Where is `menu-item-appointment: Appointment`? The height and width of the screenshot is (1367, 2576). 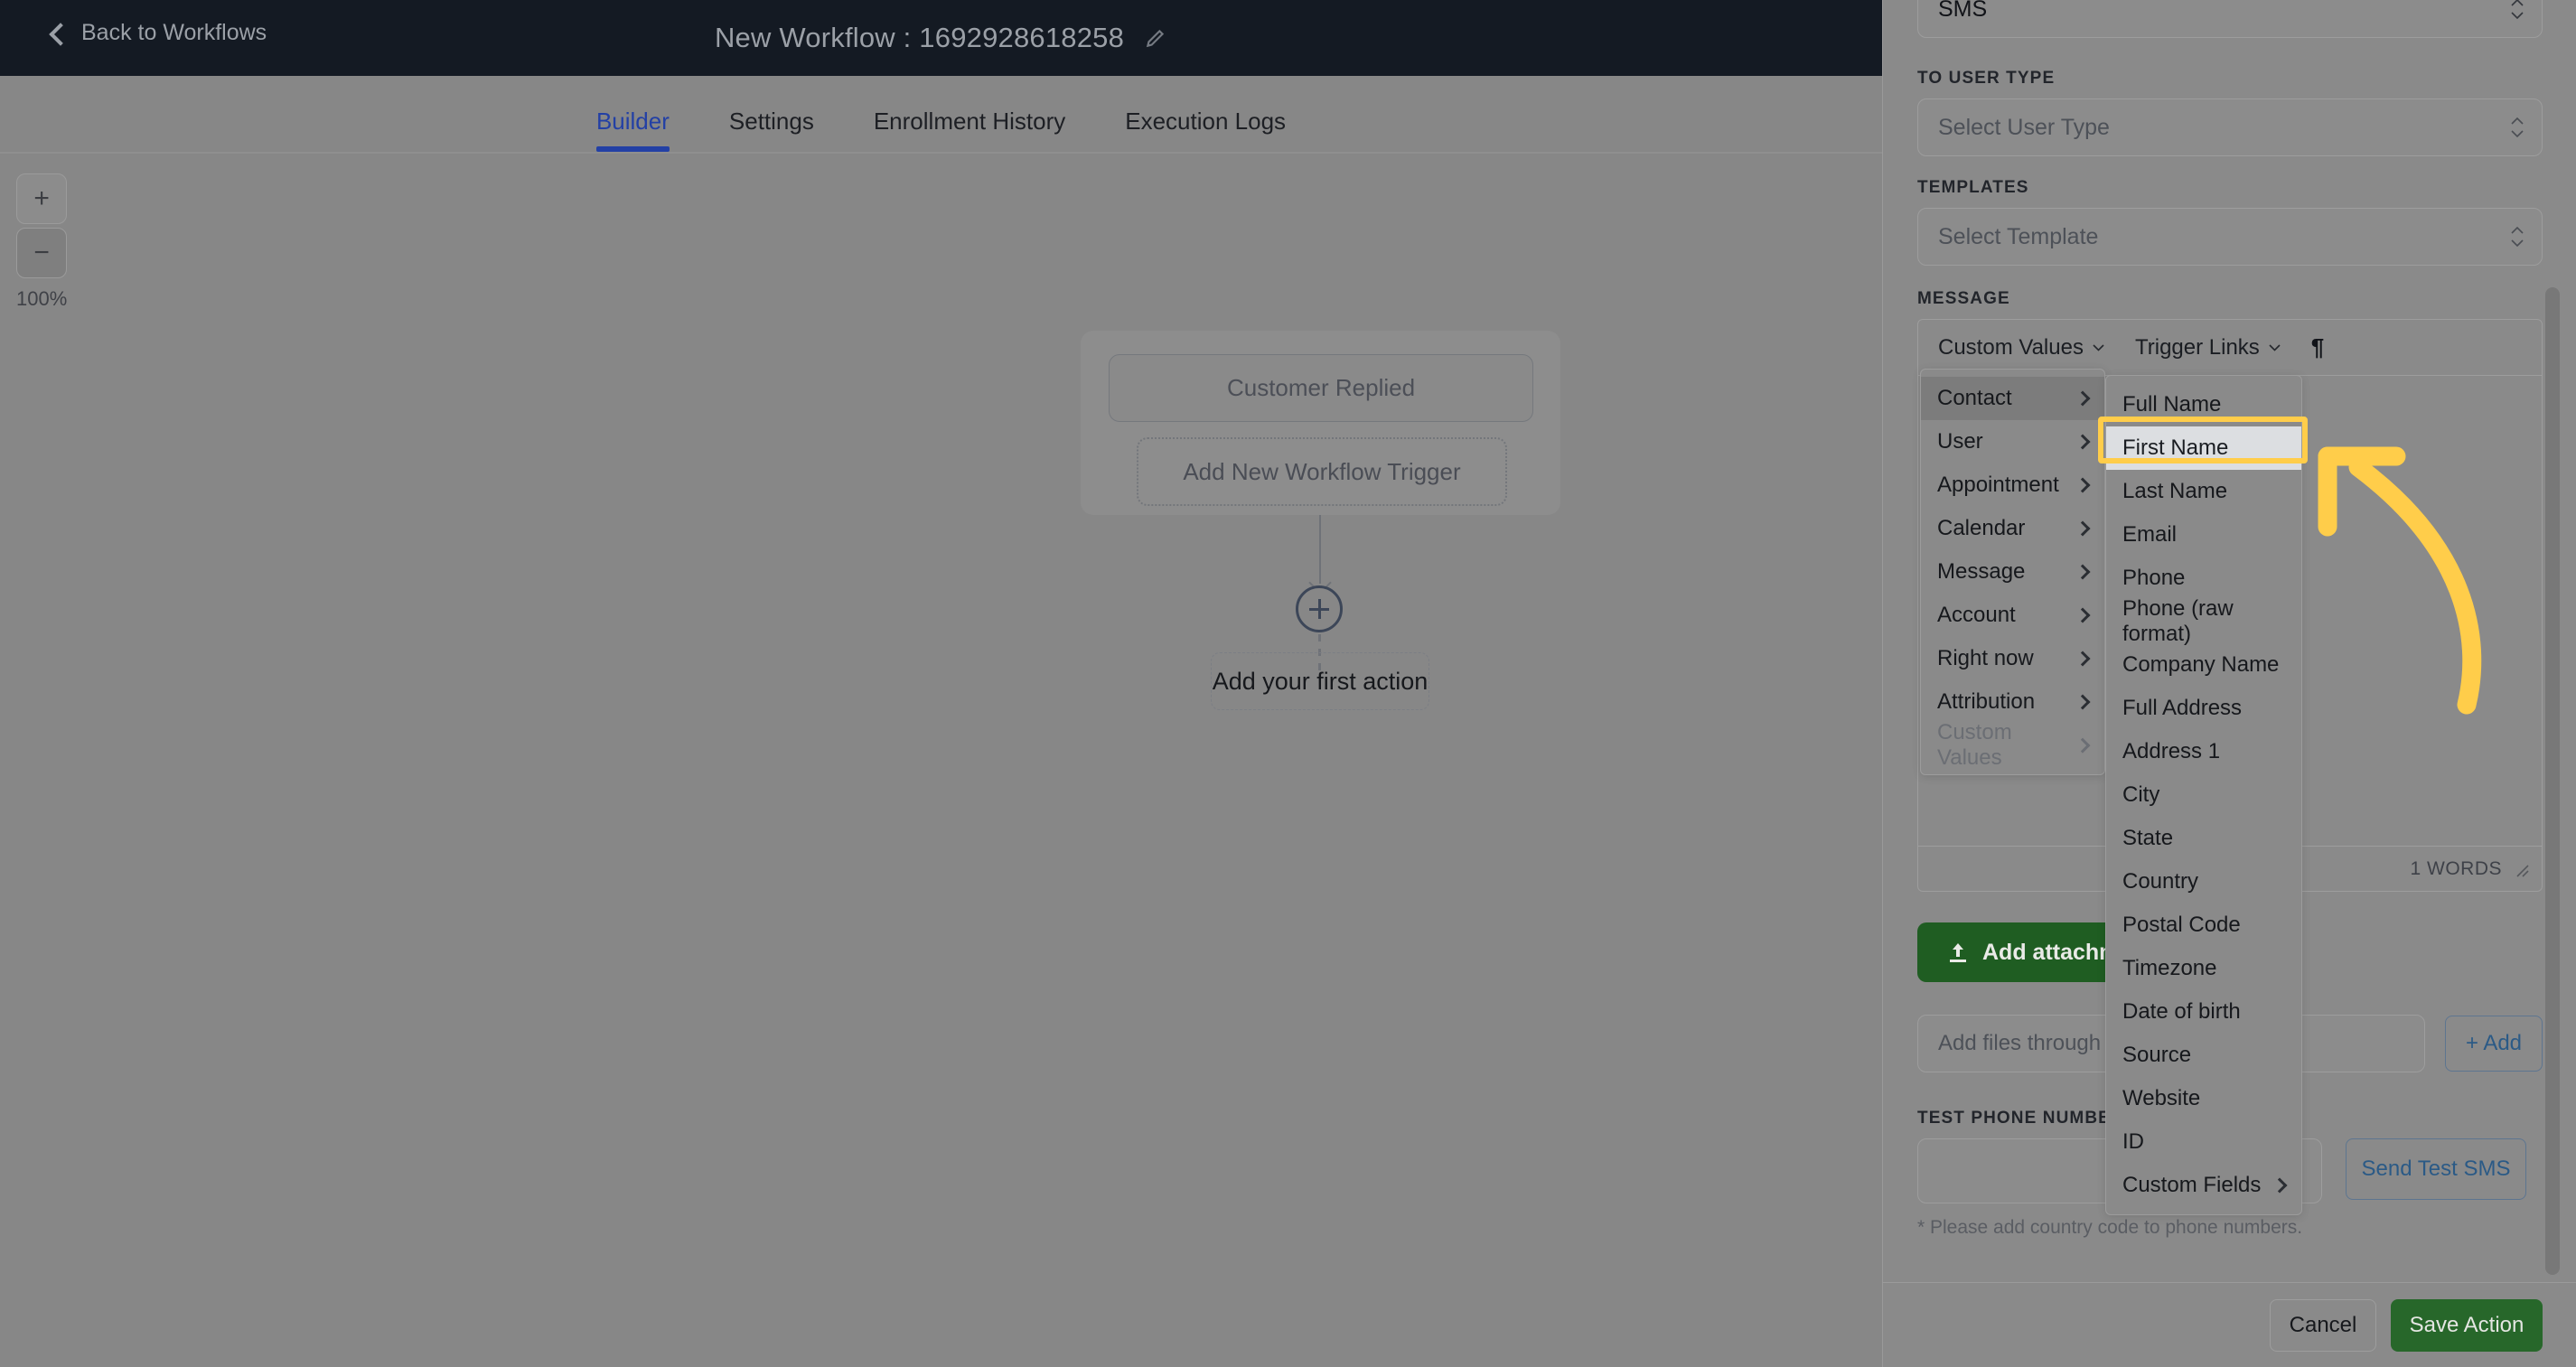
menu-item-appointment: Appointment is located at coordinates (2012, 485).